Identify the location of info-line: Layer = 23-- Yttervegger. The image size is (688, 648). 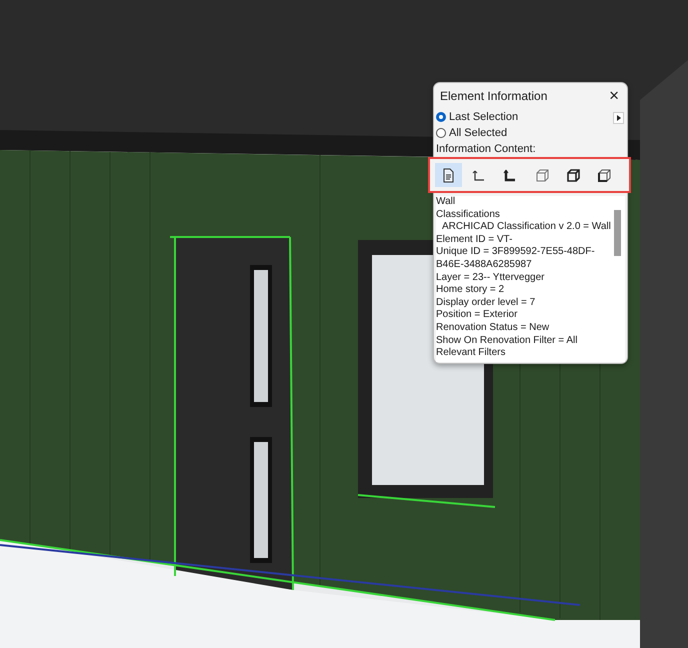
(491, 278).